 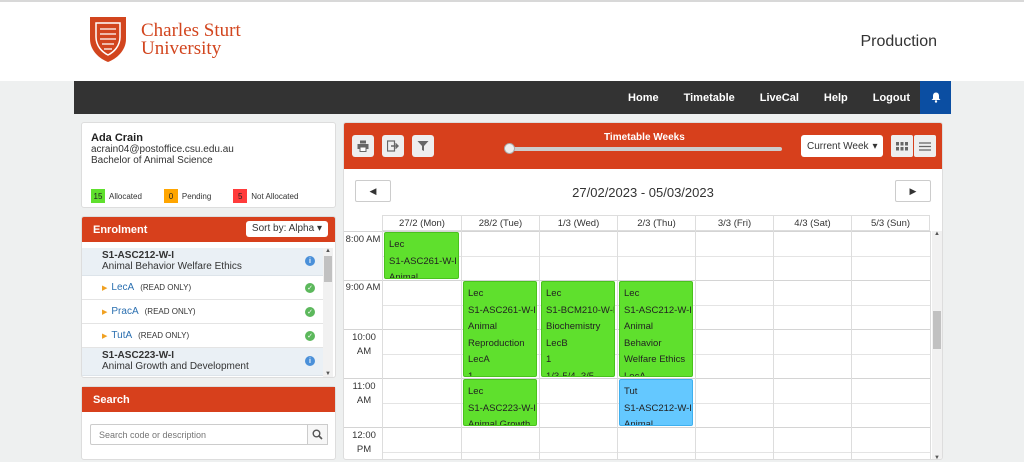 What do you see at coordinates (363, 287) in the screenshot?
I see `time-label: 9:00 AM` at bounding box center [363, 287].